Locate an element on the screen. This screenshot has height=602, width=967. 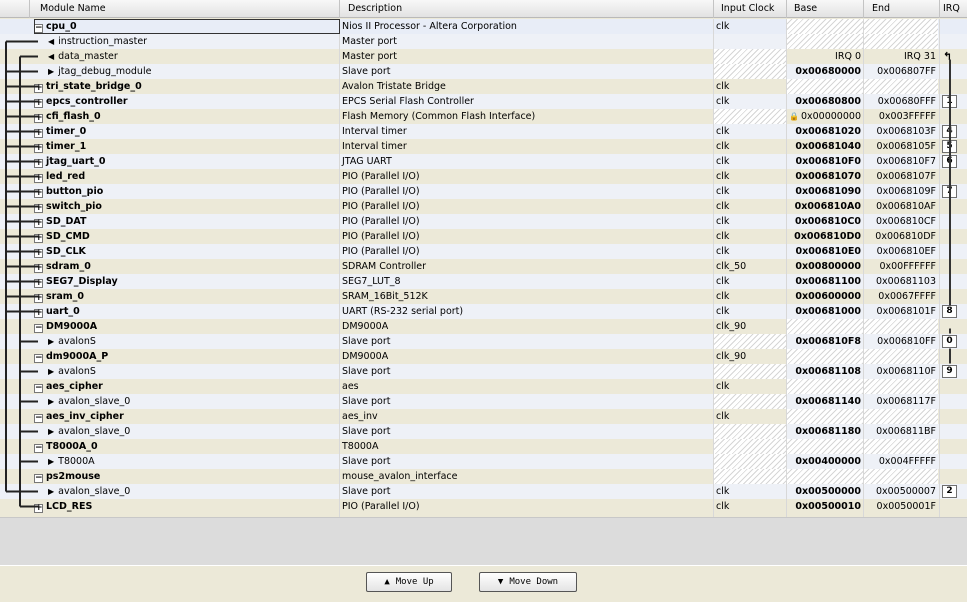
end-address-cell: 0x006807FF is located at coordinates (901, 71).